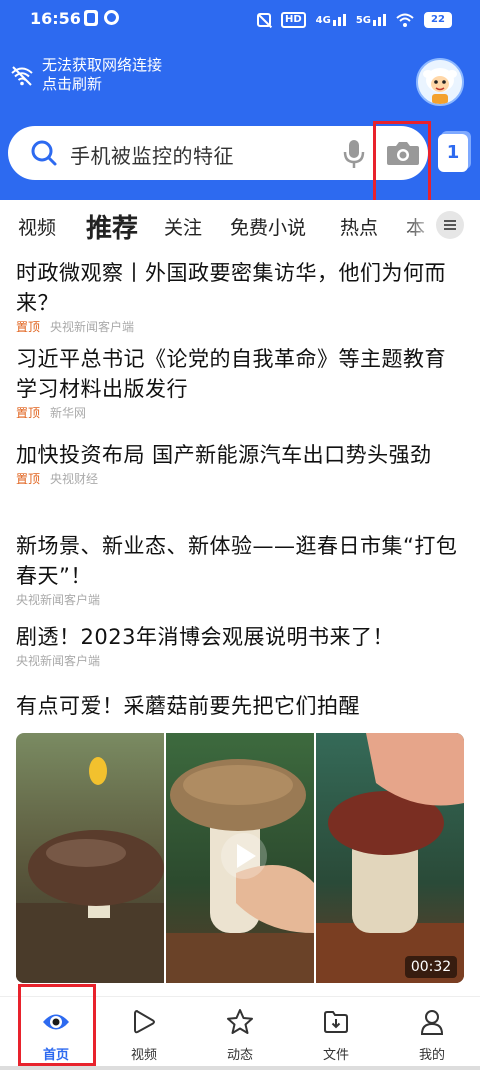 The width and height of the screenshot is (480, 1070). I want to click on signal-5g-icon: 5G, so click(371, 20).